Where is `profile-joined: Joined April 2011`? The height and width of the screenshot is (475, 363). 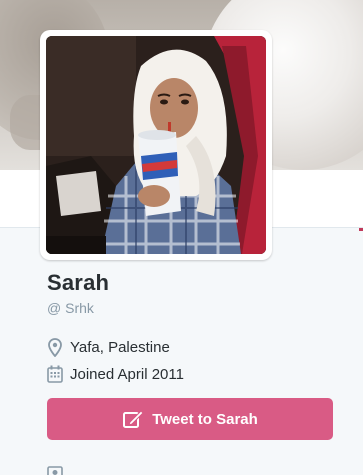
profile-joined: Joined April 2011 is located at coordinates (115, 374).